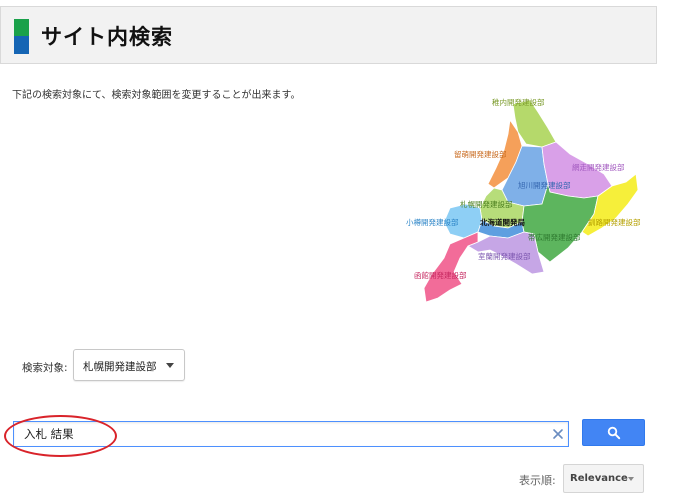 This screenshot has width=680, height=502. What do you see at coordinates (544, 185) in the screenshot?
I see `map-label-asahikawa: 旭川開発建設部` at bounding box center [544, 185].